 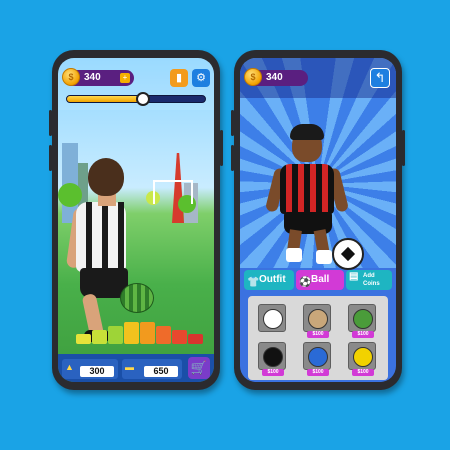 I want to click on eight-ball-icon, so click(x=273, y=357).